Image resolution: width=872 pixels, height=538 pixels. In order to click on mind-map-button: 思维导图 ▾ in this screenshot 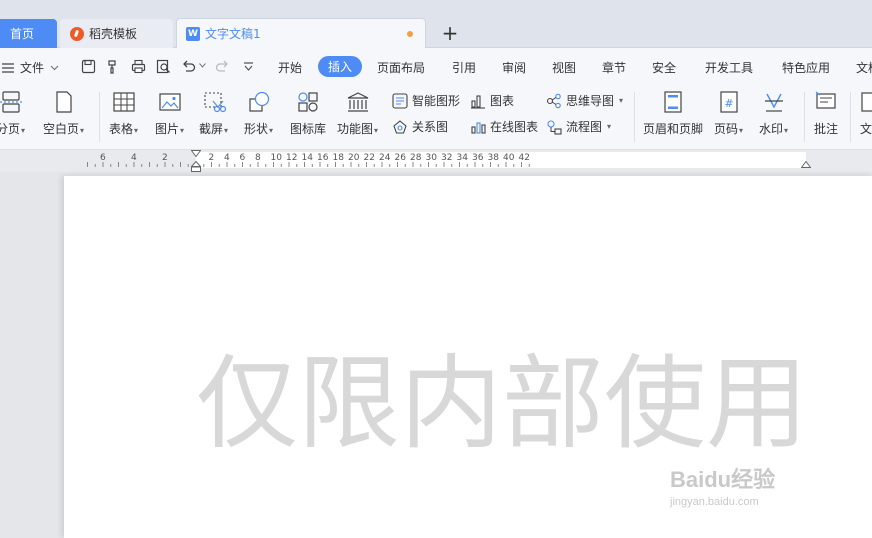, I will do `click(584, 100)`.